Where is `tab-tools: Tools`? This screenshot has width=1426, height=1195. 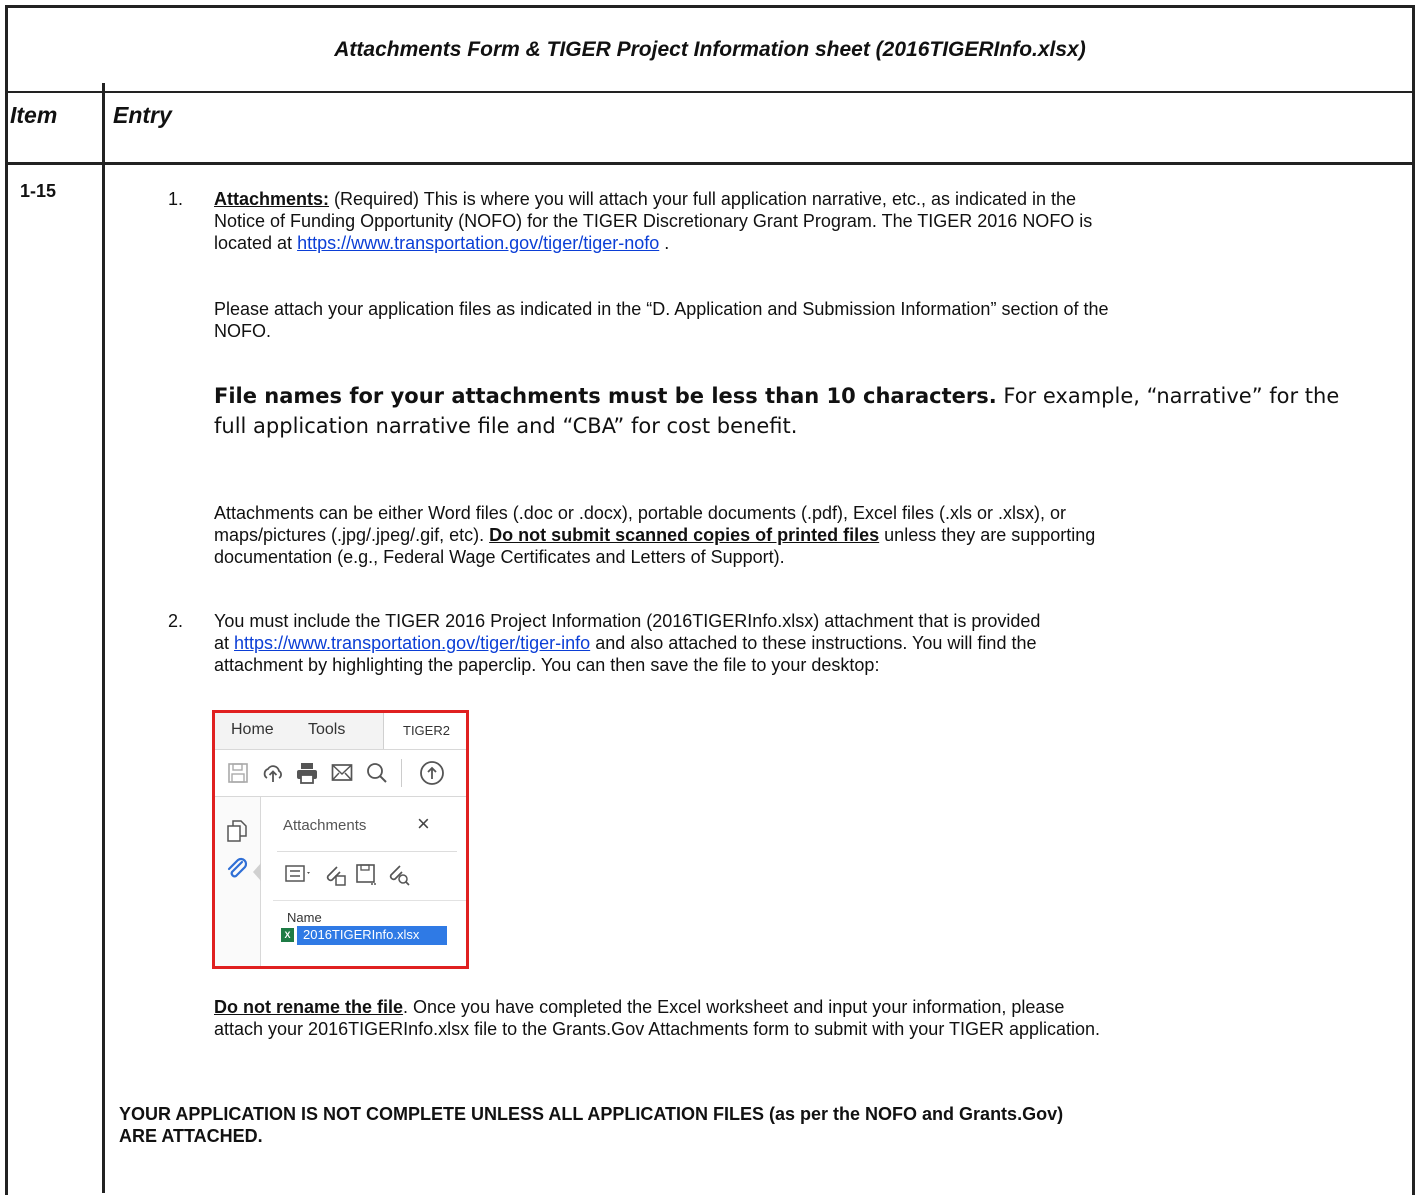
tab-tools: Tools is located at coordinates (326, 730).